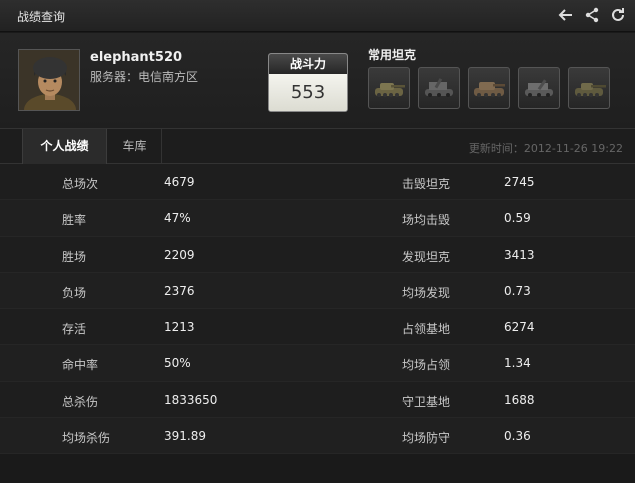 Image resolution: width=635 pixels, height=483 pixels. I want to click on tab-personal-stats: 个人战绩, so click(64, 146).